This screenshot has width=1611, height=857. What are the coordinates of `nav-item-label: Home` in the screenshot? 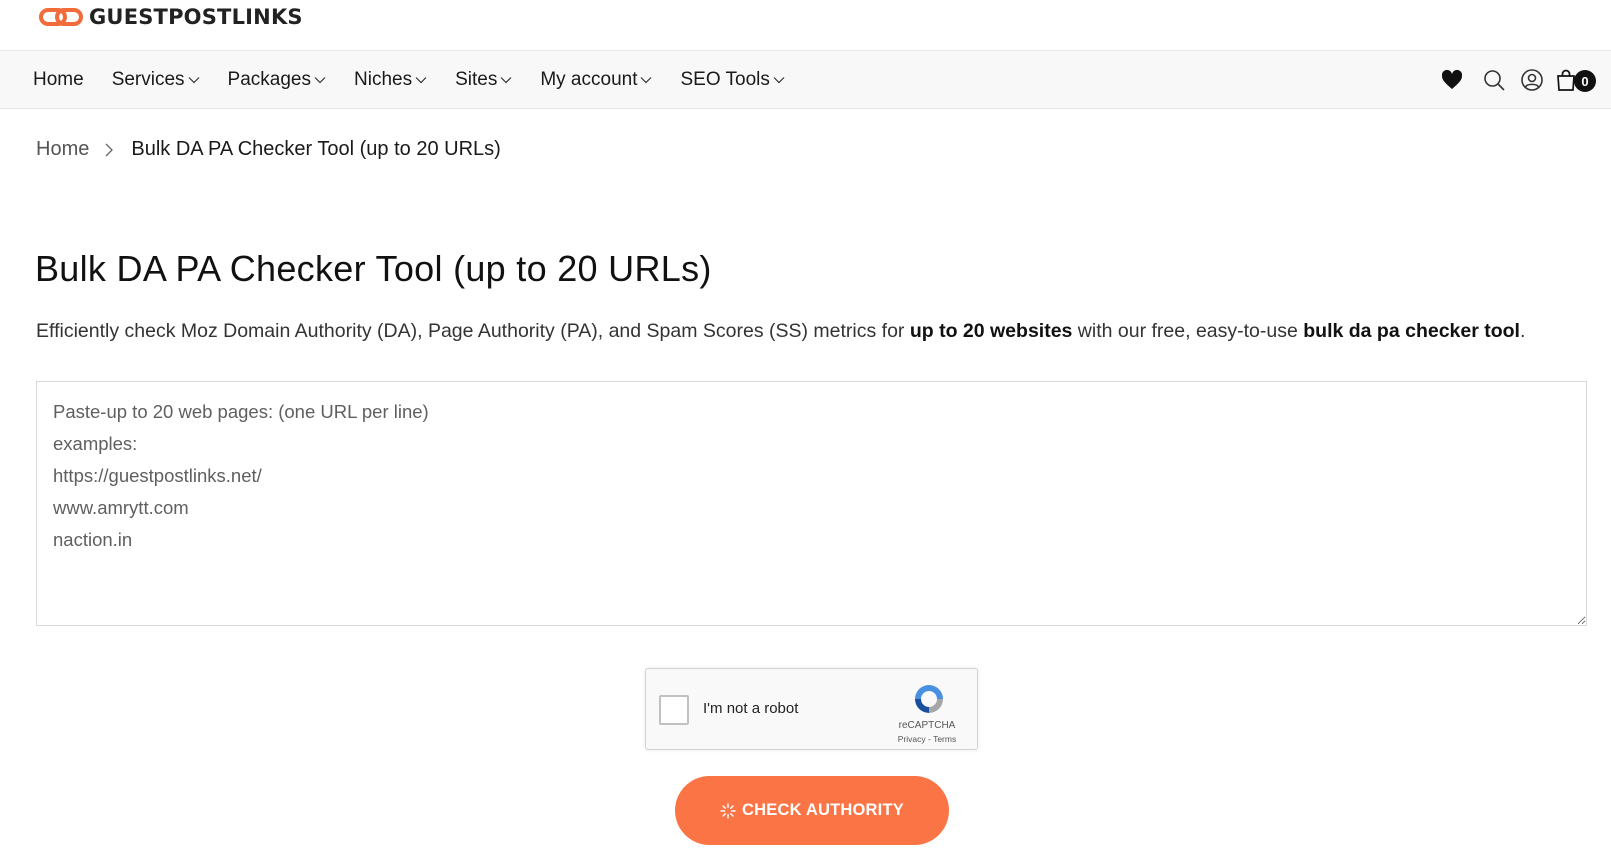 It's located at (58, 79).